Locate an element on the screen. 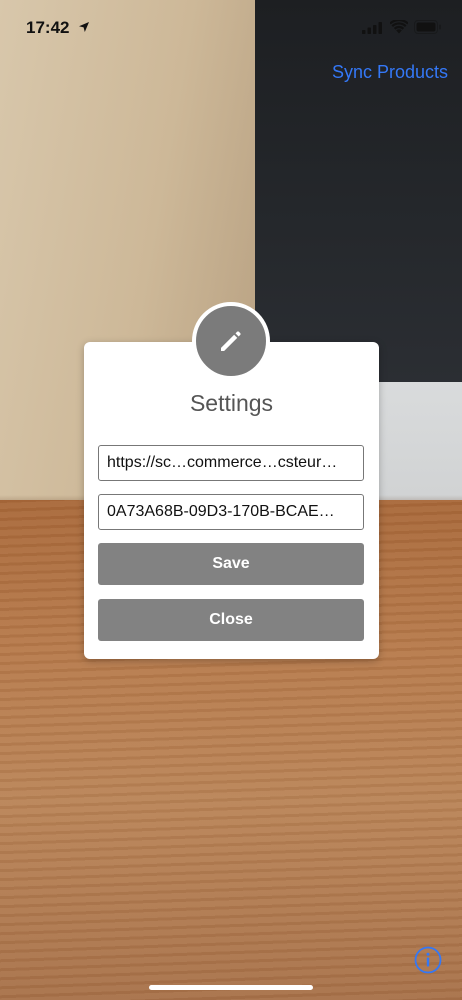 The width and height of the screenshot is (462, 1000). home-indicator is located at coordinates (231, 987).